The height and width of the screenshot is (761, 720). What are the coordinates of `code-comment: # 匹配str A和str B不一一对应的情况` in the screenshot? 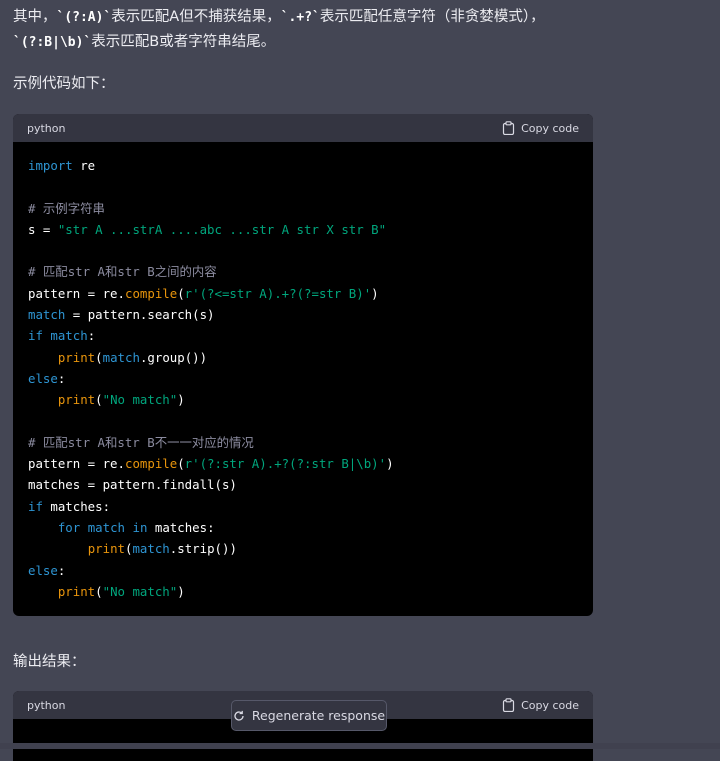 It's located at (141, 442).